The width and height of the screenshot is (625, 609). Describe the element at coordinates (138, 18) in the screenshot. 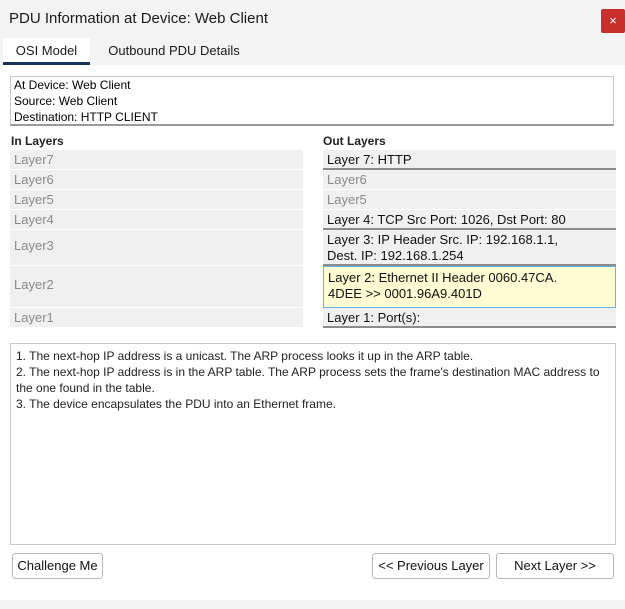

I see `window-title: PDU Information at Device: Web Client` at that location.